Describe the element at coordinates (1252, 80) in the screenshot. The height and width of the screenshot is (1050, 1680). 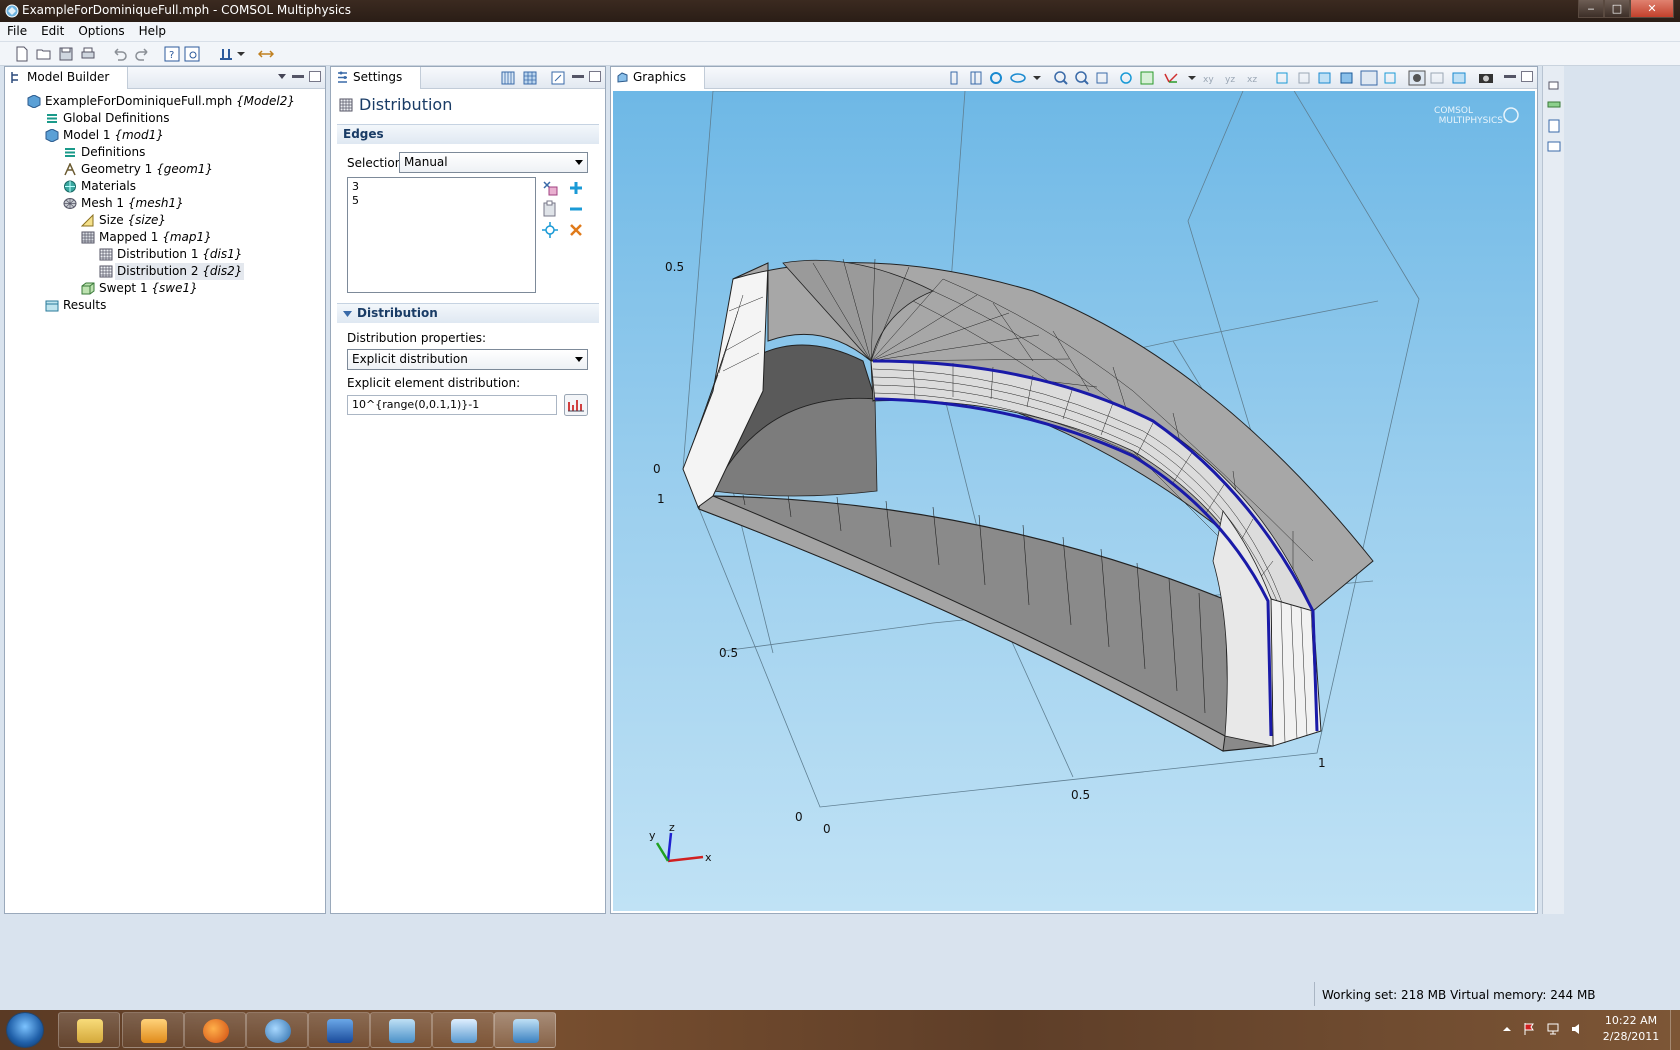
I see `svg-text: xz` at that location.